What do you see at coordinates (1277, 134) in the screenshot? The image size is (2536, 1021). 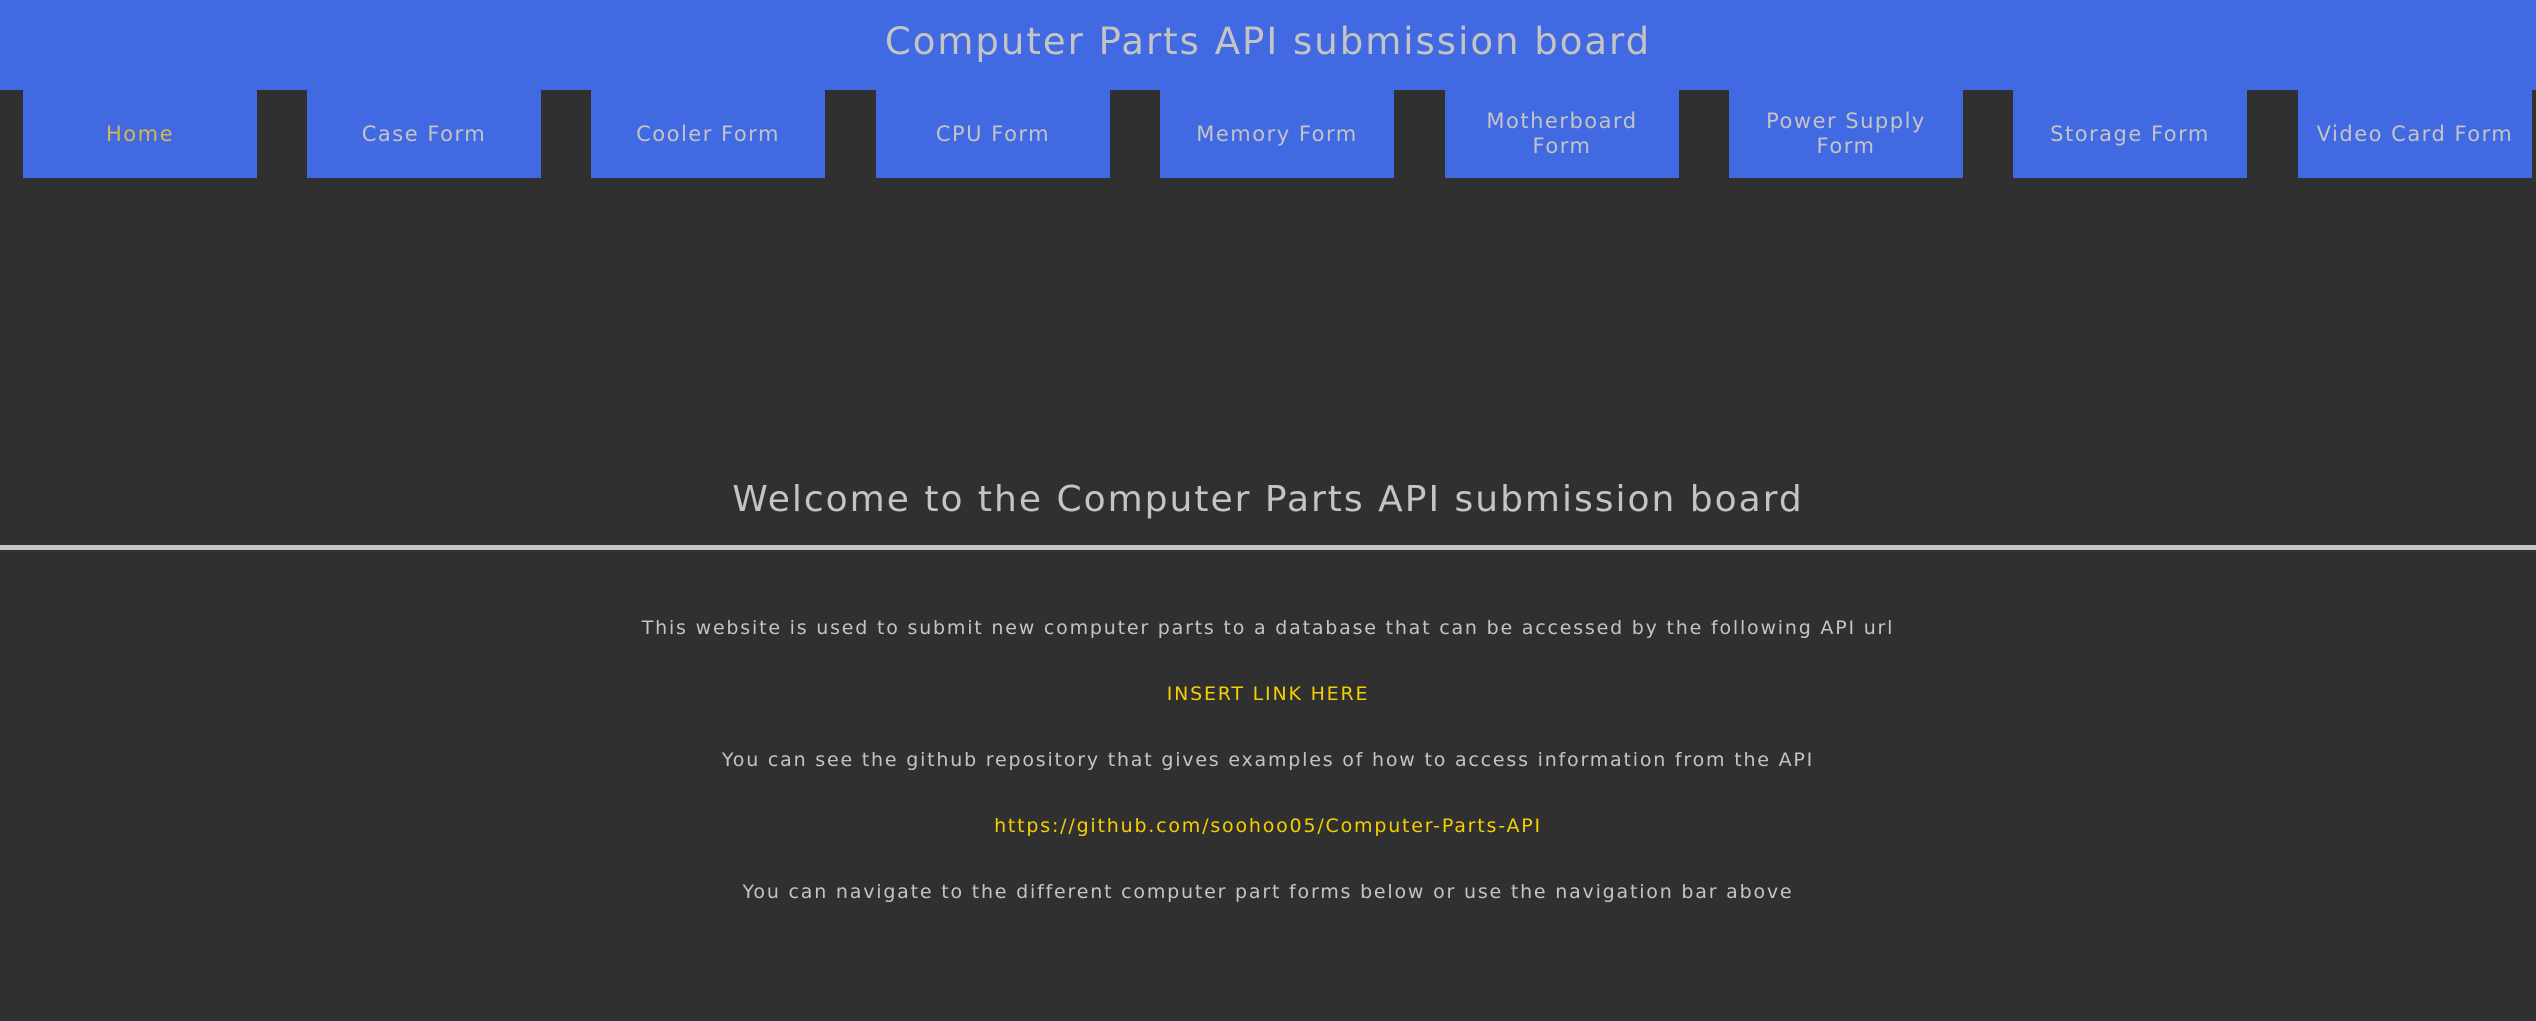 I see `nav-memory-form: Memory Form` at bounding box center [1277, 134].